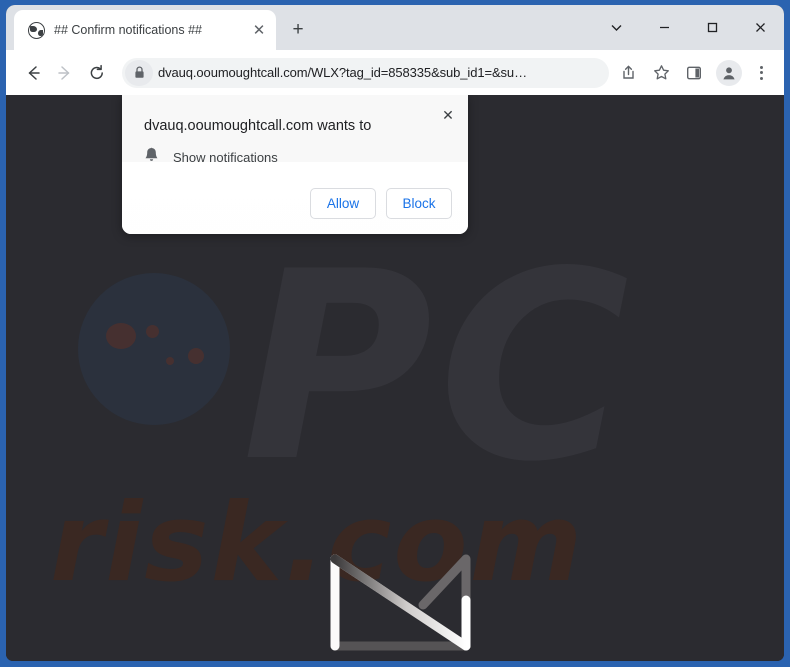  I want to click on lock-icon, so click(139, 72).